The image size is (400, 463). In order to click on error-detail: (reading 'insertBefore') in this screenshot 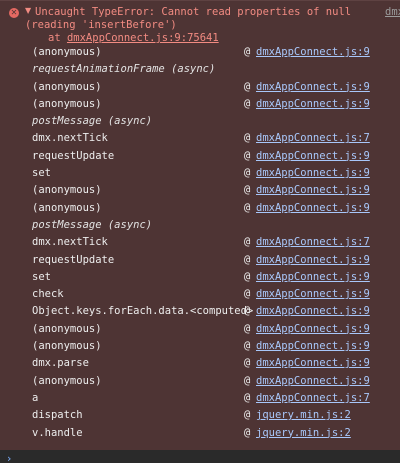, I will do `click(101, 25)`.